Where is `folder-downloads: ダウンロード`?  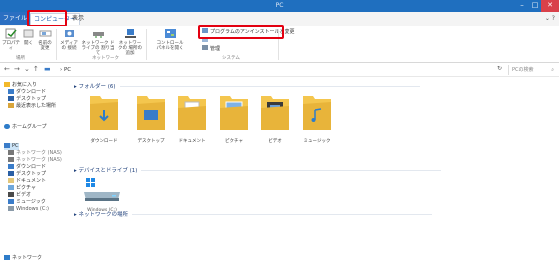
folder-downloads: ダウンロード is located at coordinates (104, 118).